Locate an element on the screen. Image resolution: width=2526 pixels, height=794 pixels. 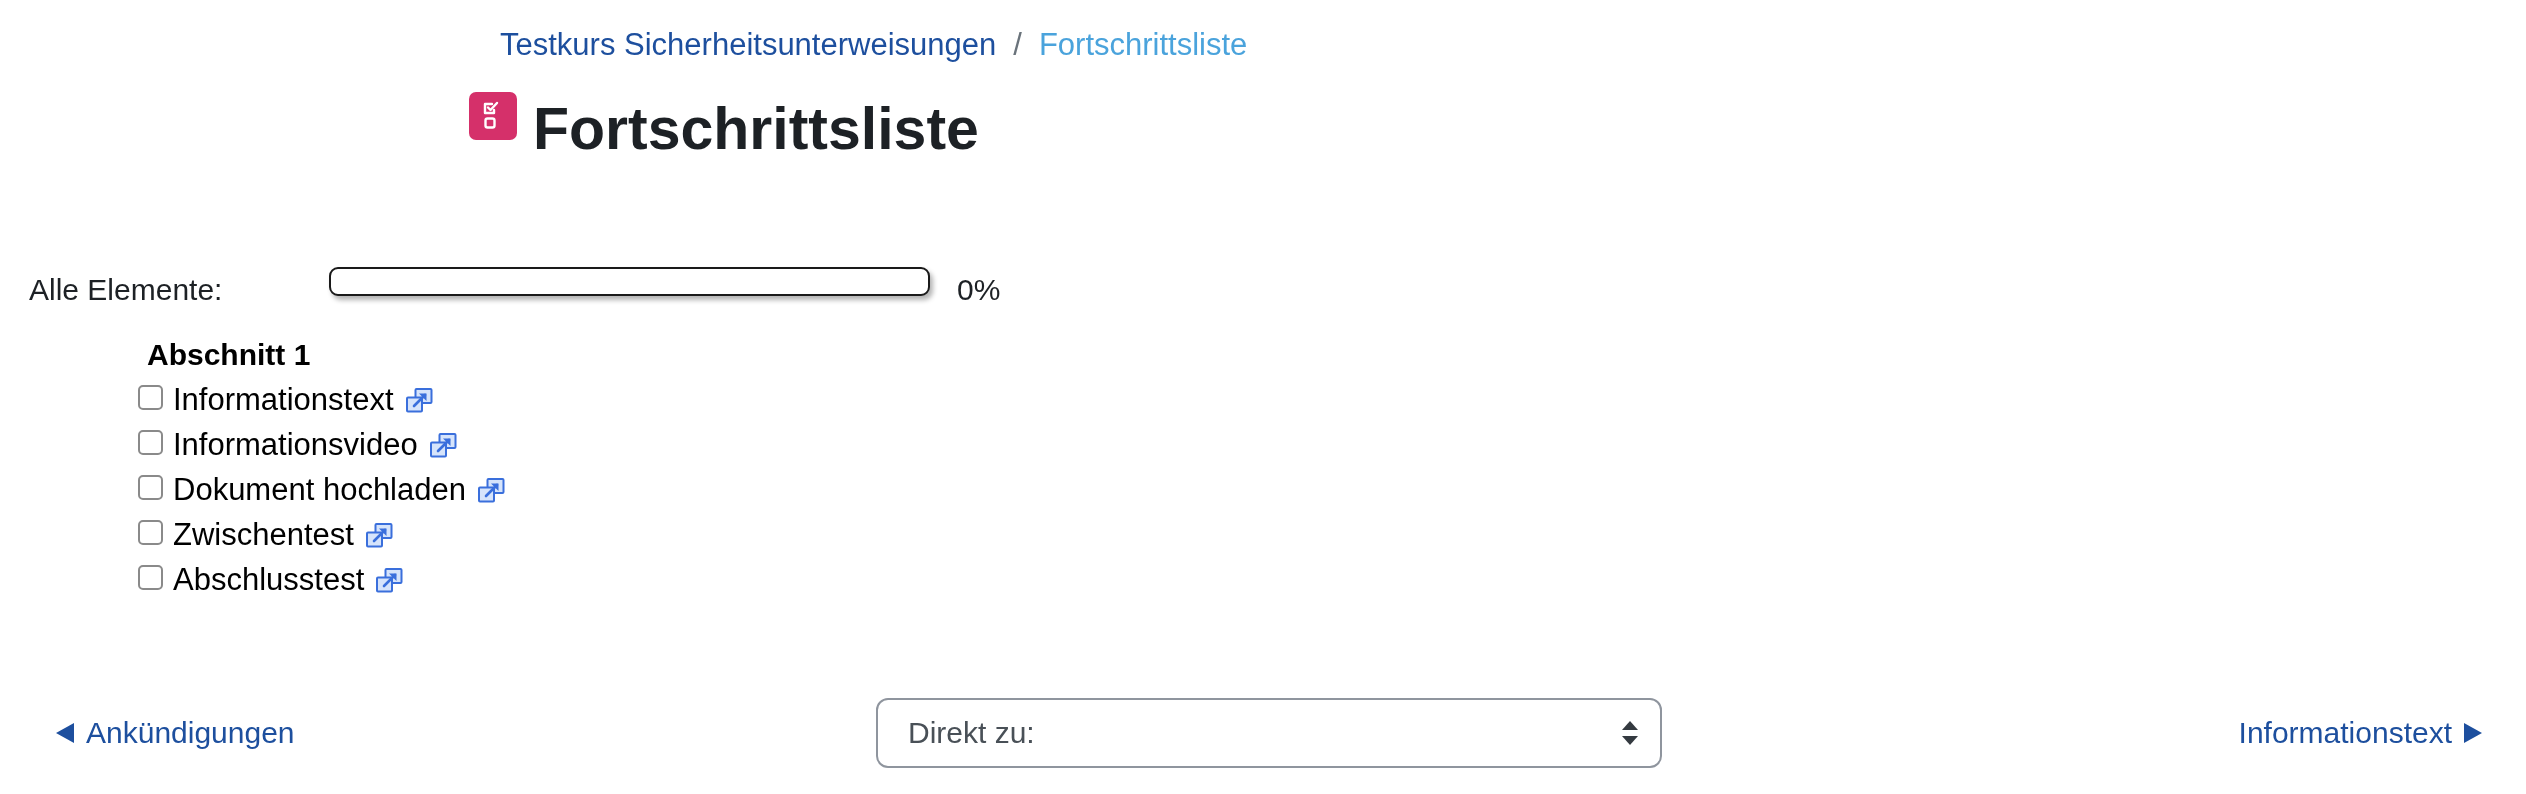
previous-activity-link: Ankündigungen is located at coordinates (175, 733).